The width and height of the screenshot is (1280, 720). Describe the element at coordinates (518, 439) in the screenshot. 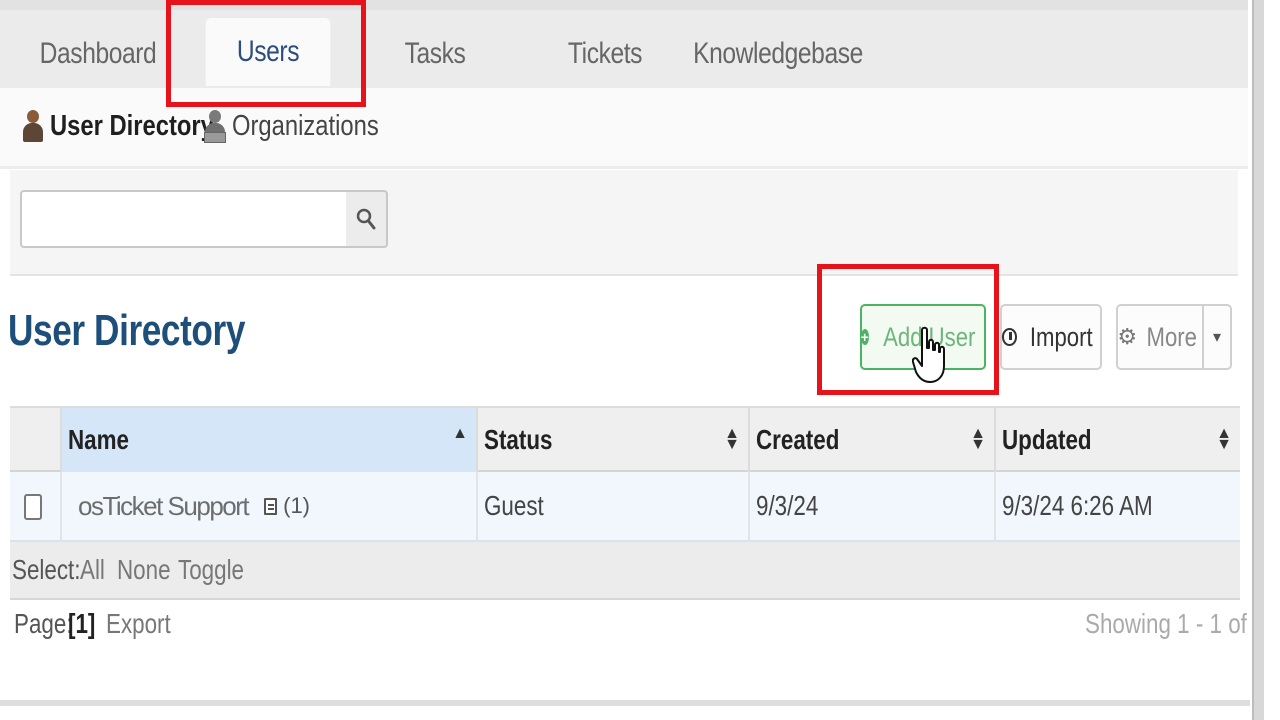

I see `header-status-label: Status` at that location.